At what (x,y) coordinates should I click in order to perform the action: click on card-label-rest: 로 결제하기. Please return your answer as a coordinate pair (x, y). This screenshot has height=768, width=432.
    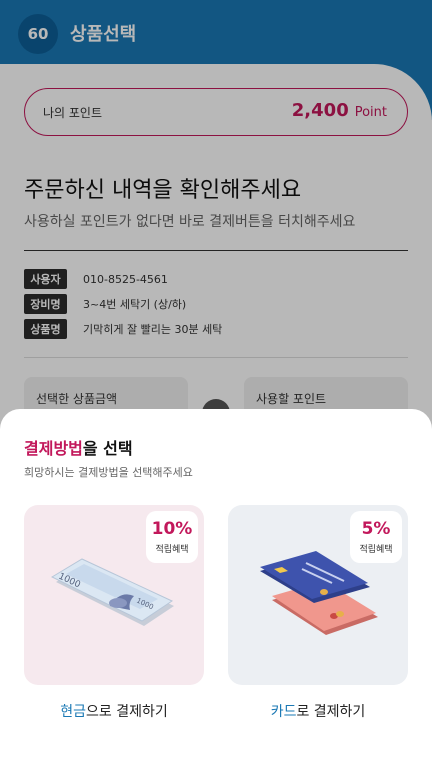
    Looking at the image, I should click on (331, 712).